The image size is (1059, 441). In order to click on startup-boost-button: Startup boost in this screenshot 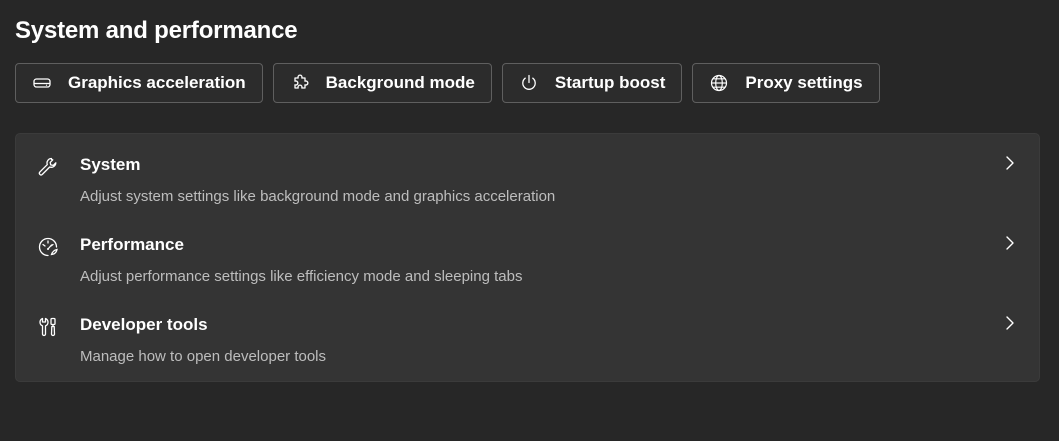, I will do `click(592, 83)`.